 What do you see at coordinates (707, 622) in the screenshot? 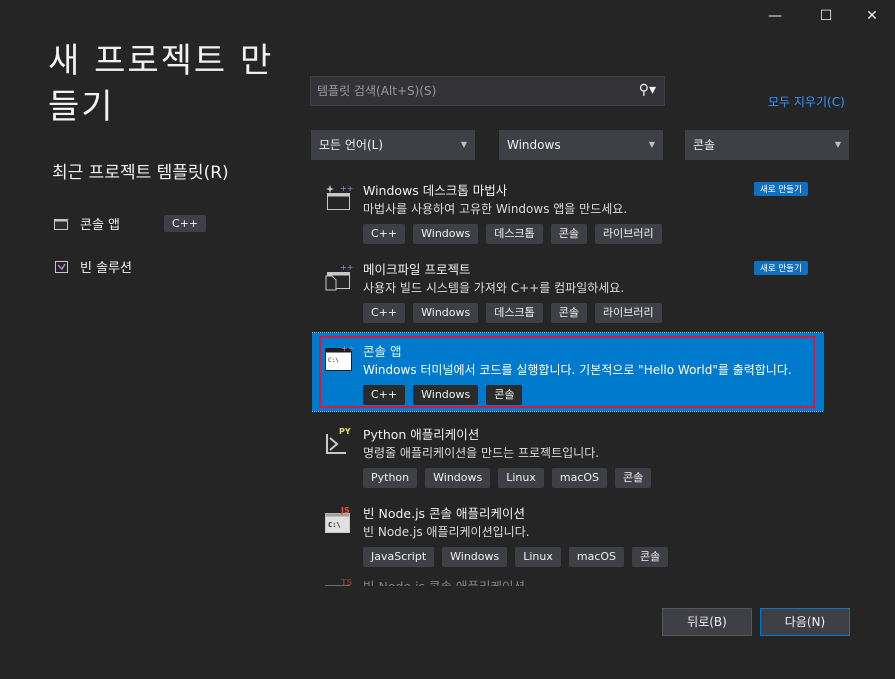
I see `back-button: 뒤로(B)` at bounding box center [707, 622].